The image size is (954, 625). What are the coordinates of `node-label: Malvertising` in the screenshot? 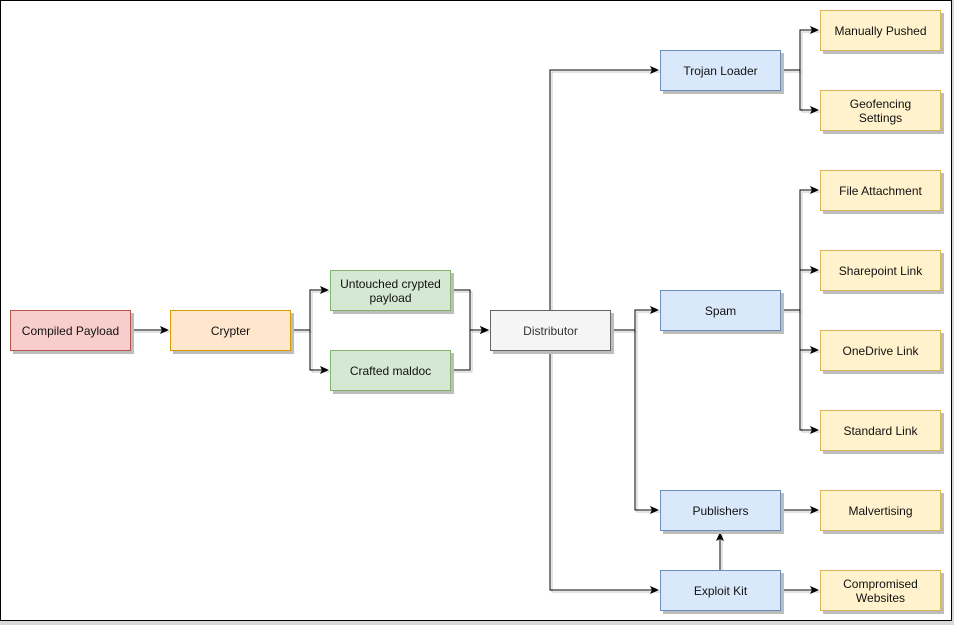 It's located at (880, 510).